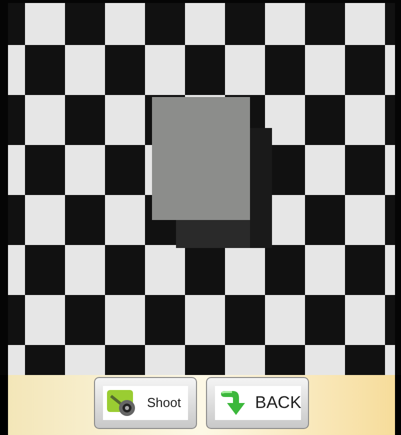  I want to click on back-button: BACK, so click(257, 403).